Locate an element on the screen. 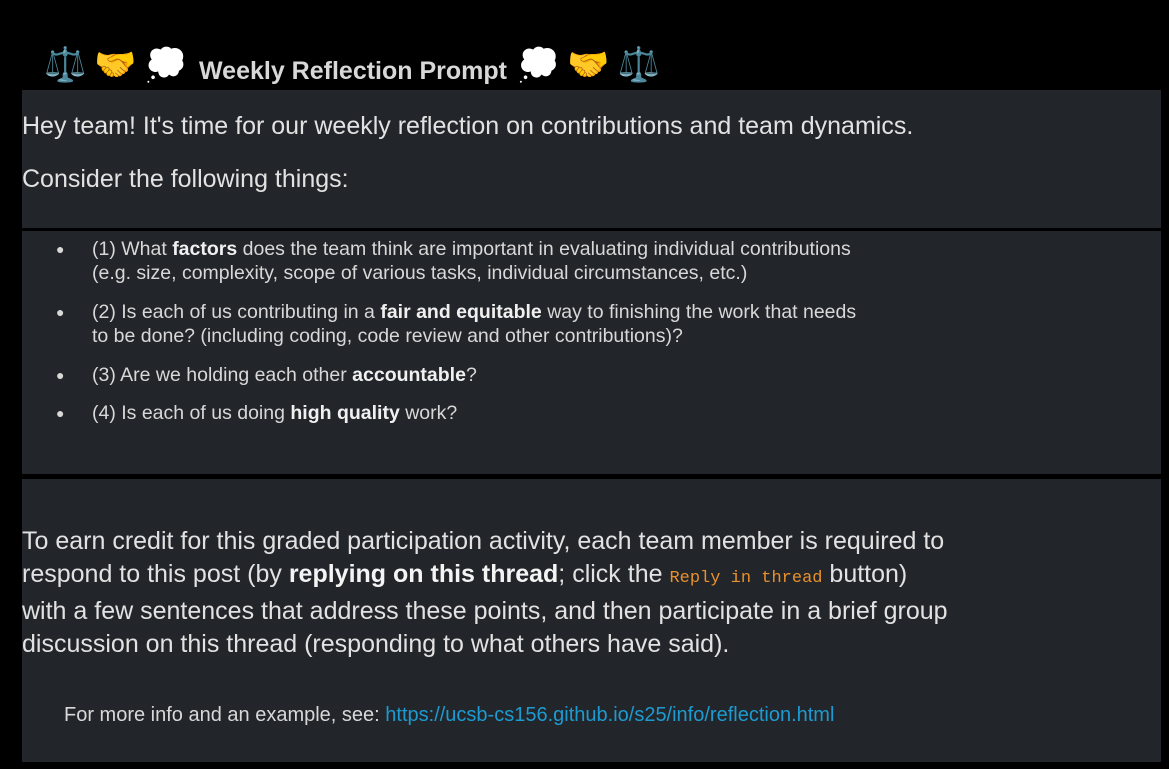 Image resolution: width=1169 pixels, height=769 pixels. post-title: ⚖️ 🤝 💭 Weekly Reflection Prompt 💭 🤝 ⚖️ is located at coordinates (356, 65).